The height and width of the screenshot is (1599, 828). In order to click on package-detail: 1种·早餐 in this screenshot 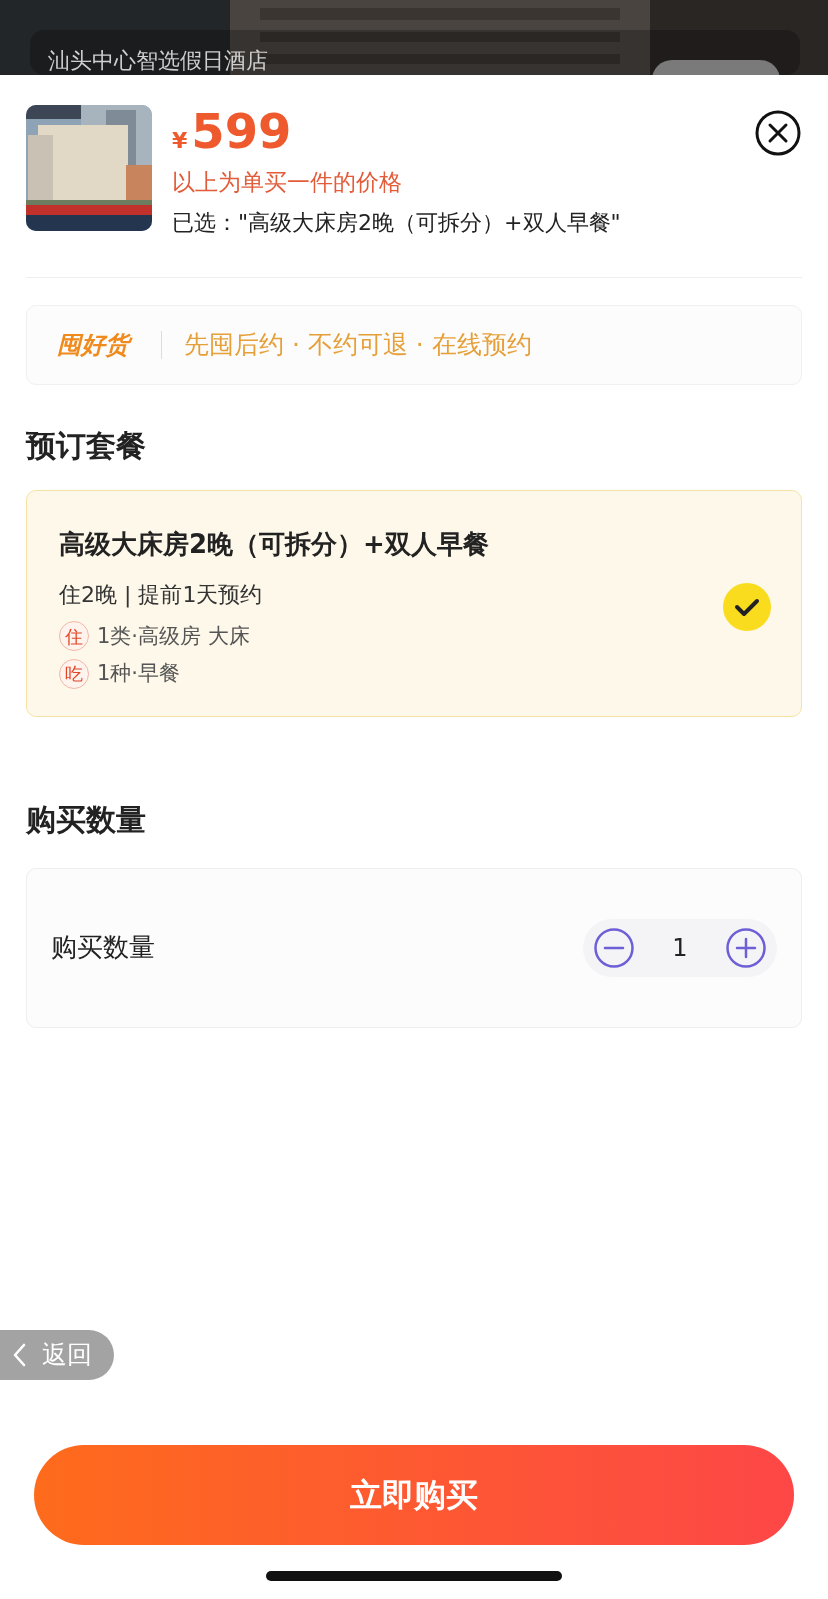, I will do `click(139, 673)`.